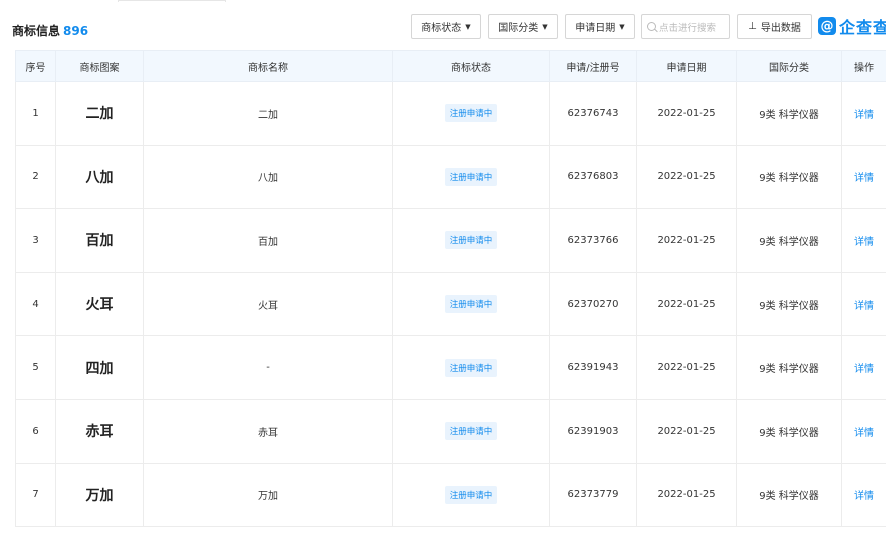 The height and width of the screenshot is (536, 886). I want to click on trademark-name: 百加, so click(268, 240).